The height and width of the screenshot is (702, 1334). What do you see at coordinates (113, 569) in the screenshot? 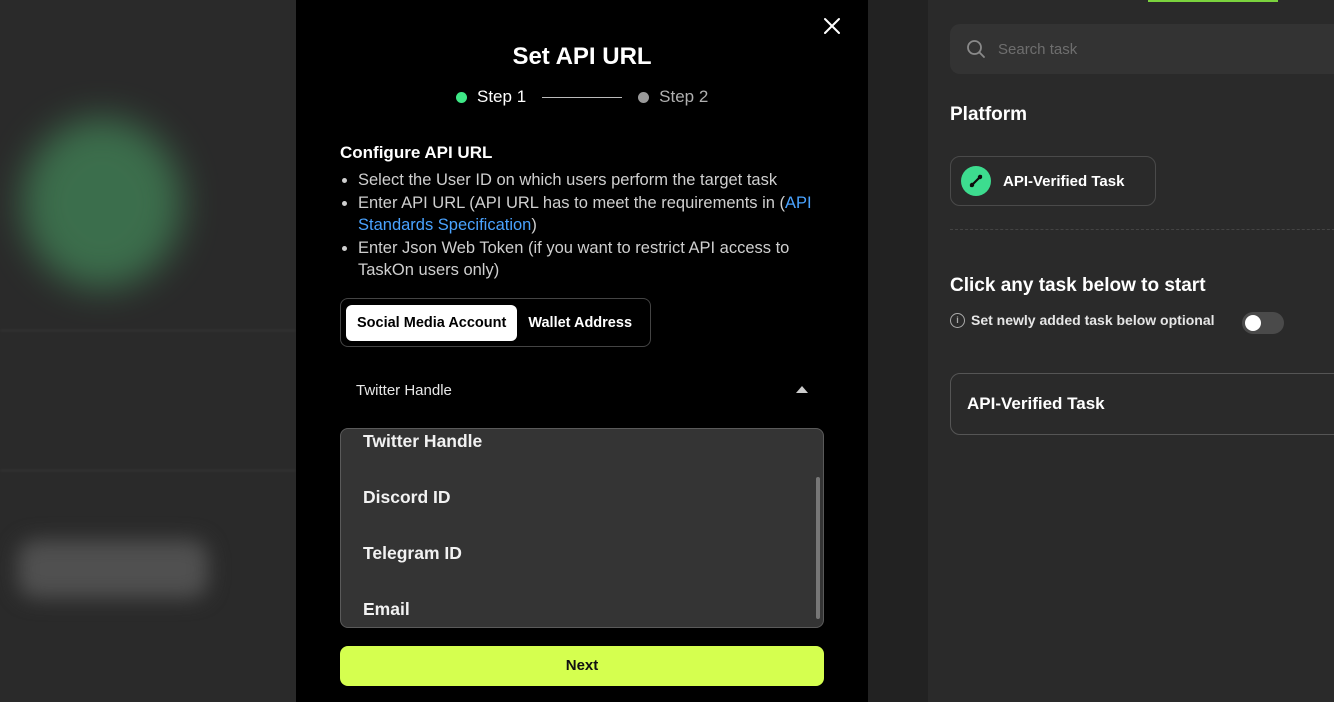
I see `blurred-button` at bounding box center [113, 569].